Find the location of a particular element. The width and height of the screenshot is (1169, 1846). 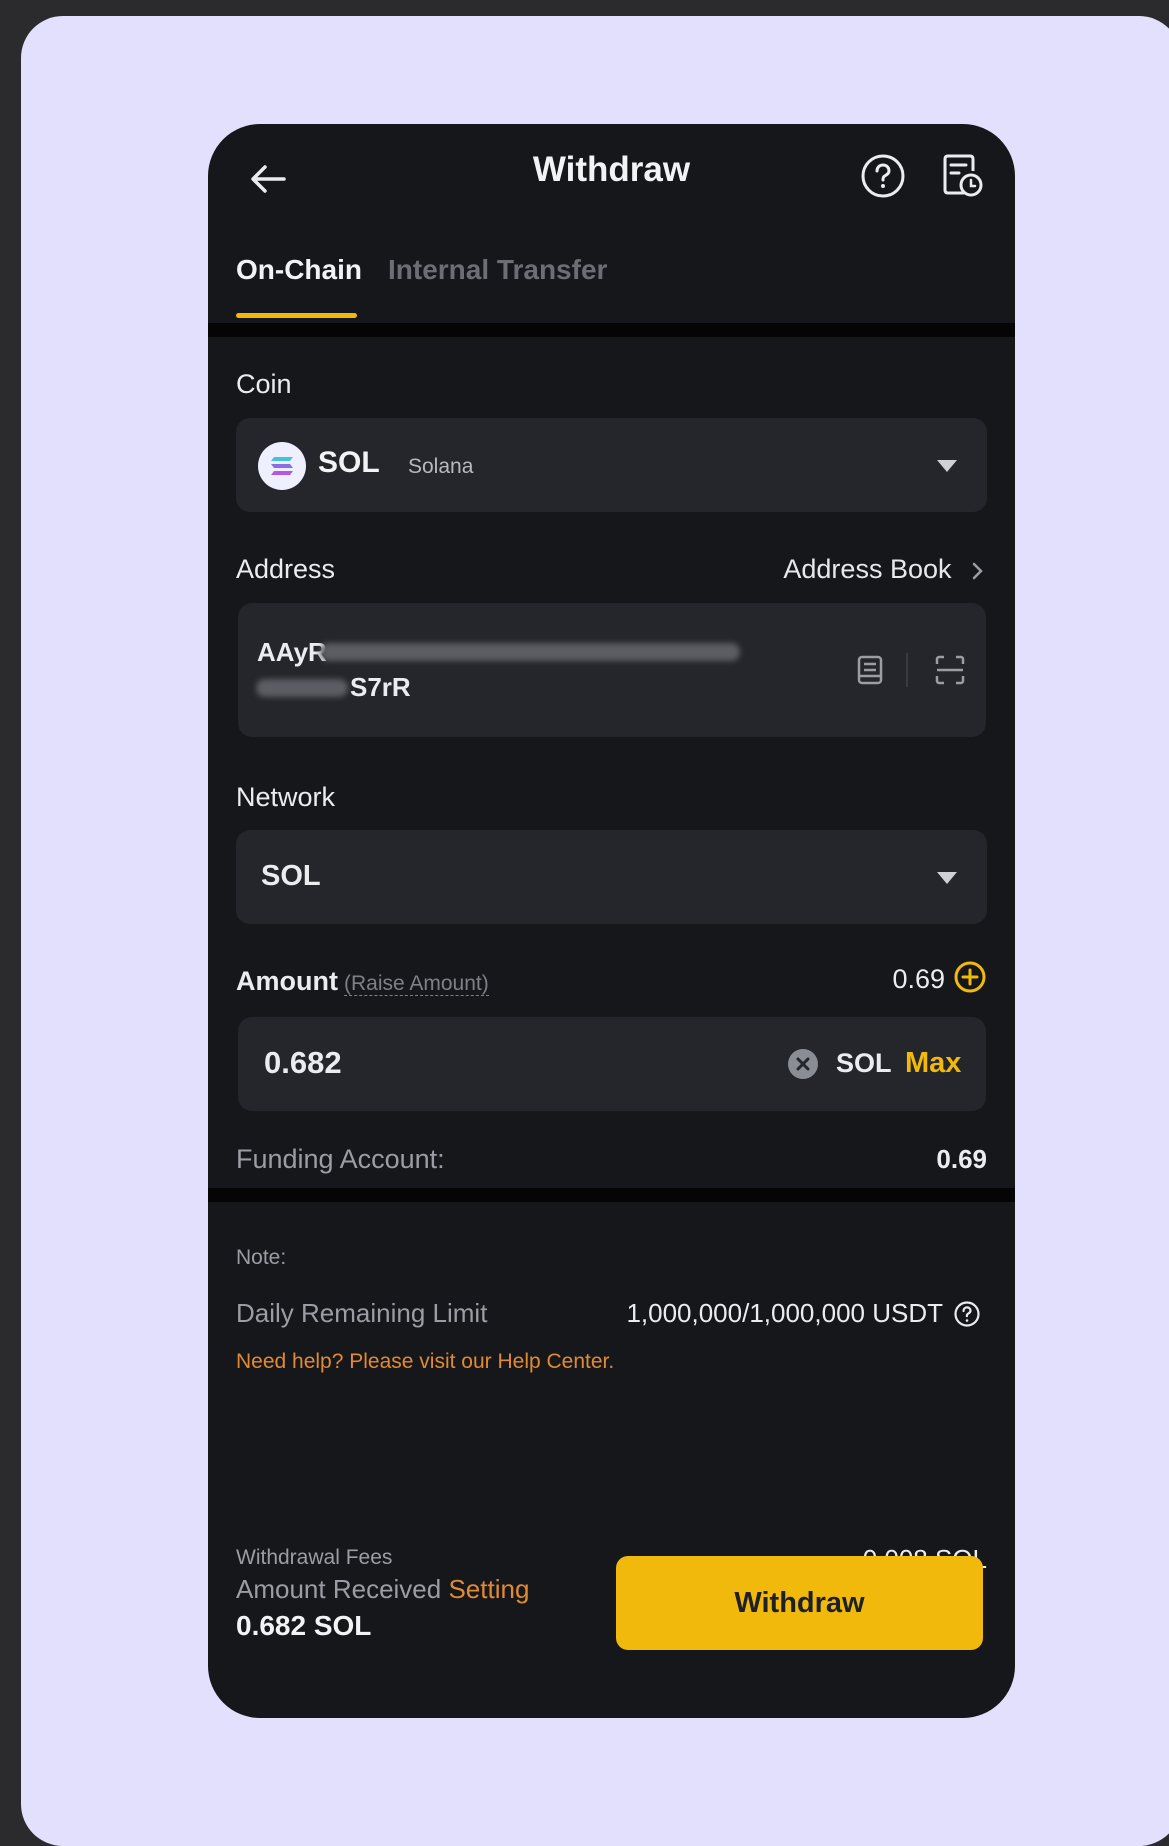

address-value-end: S7rR is located at coordinates (380, 687).